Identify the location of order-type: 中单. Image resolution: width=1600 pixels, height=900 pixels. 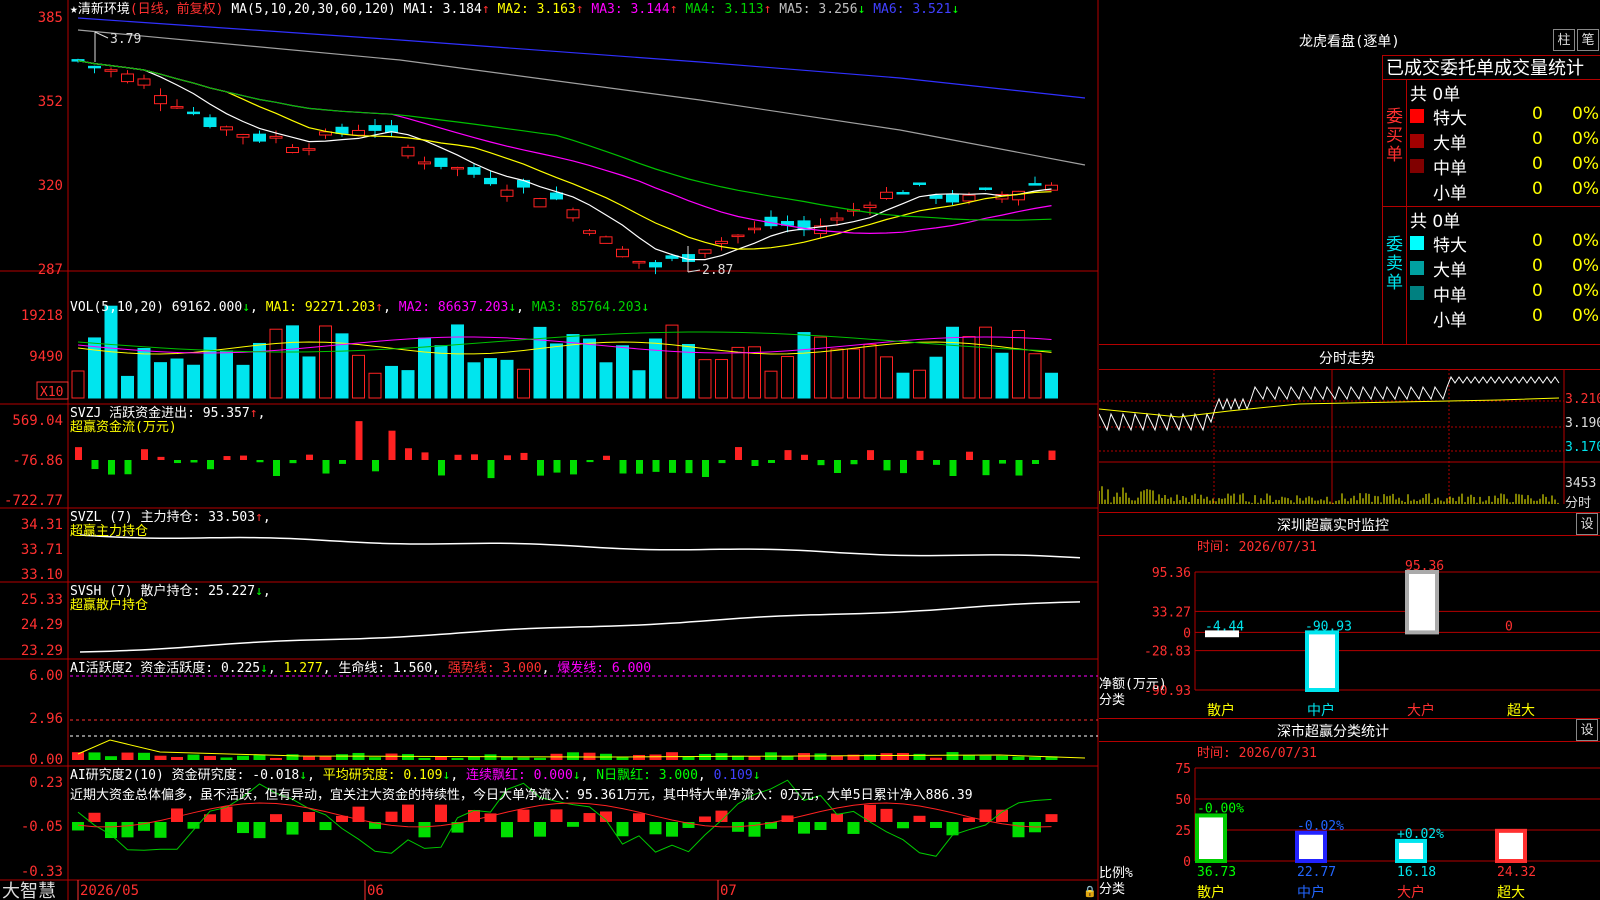
(1450, 169).